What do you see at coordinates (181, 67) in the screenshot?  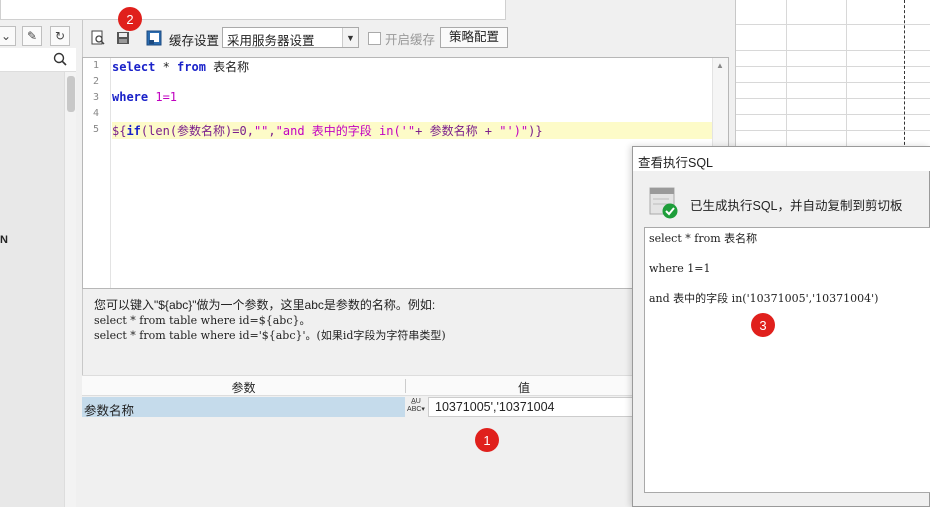 I see `code-line-1: select * from 表名称` at bounding box center [181, 67].